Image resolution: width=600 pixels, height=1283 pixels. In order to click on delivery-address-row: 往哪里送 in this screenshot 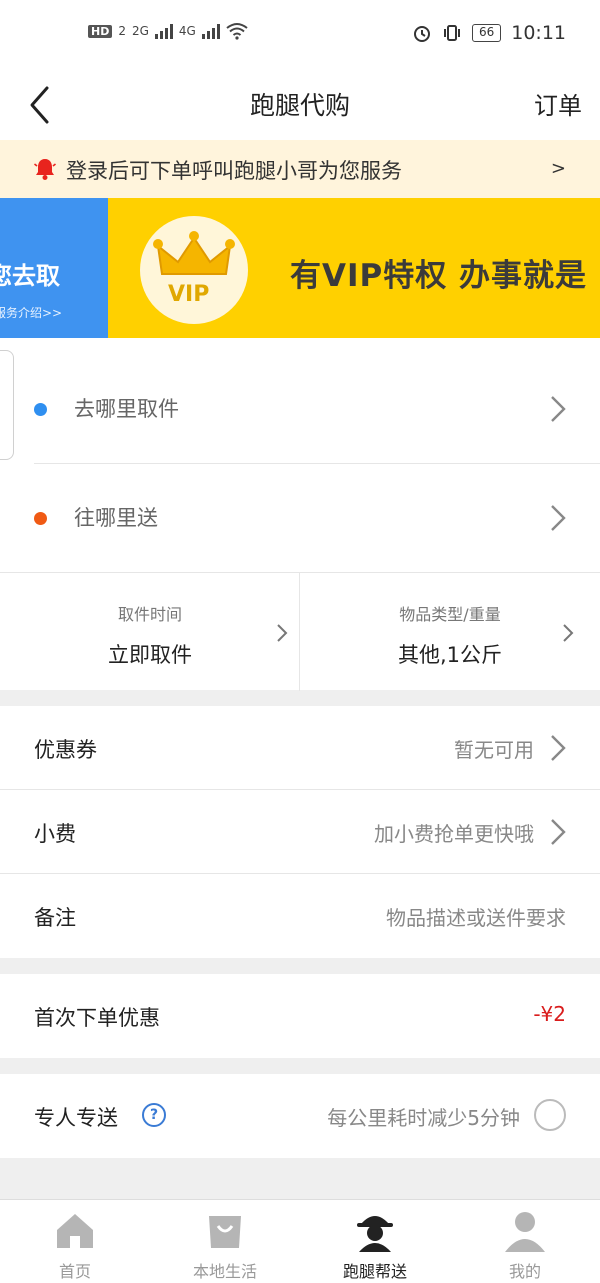, I will do `click(300, 518)`.